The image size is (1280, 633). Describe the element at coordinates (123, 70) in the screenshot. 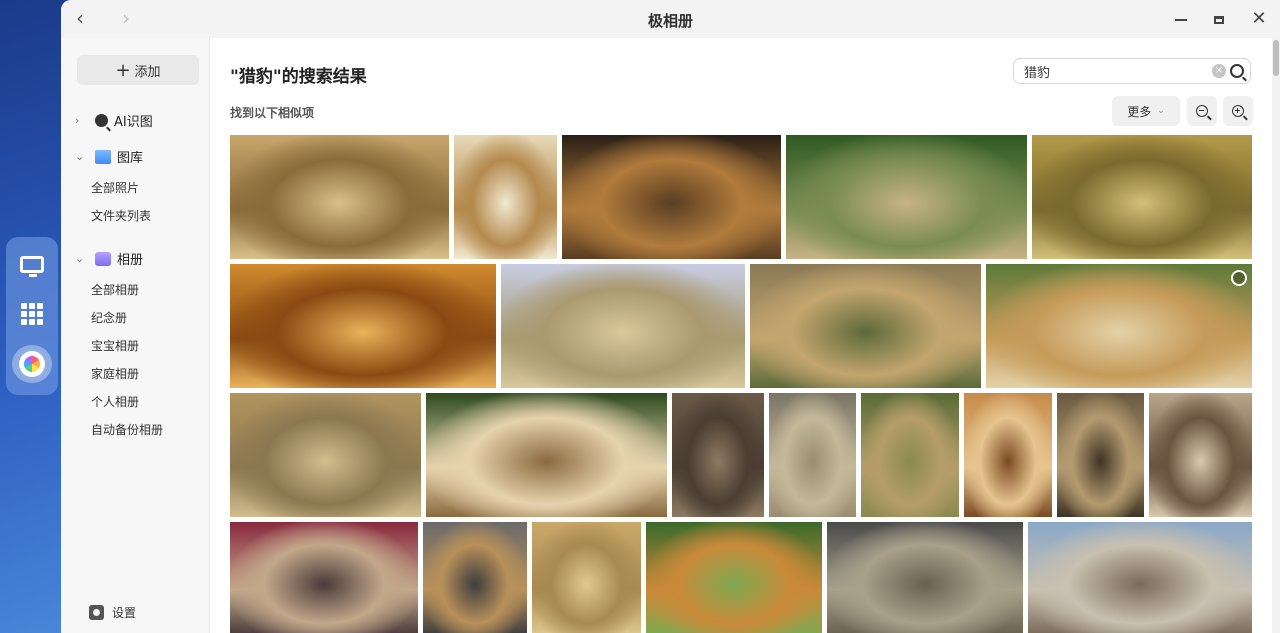

I see `plus-icon: +` at that location.